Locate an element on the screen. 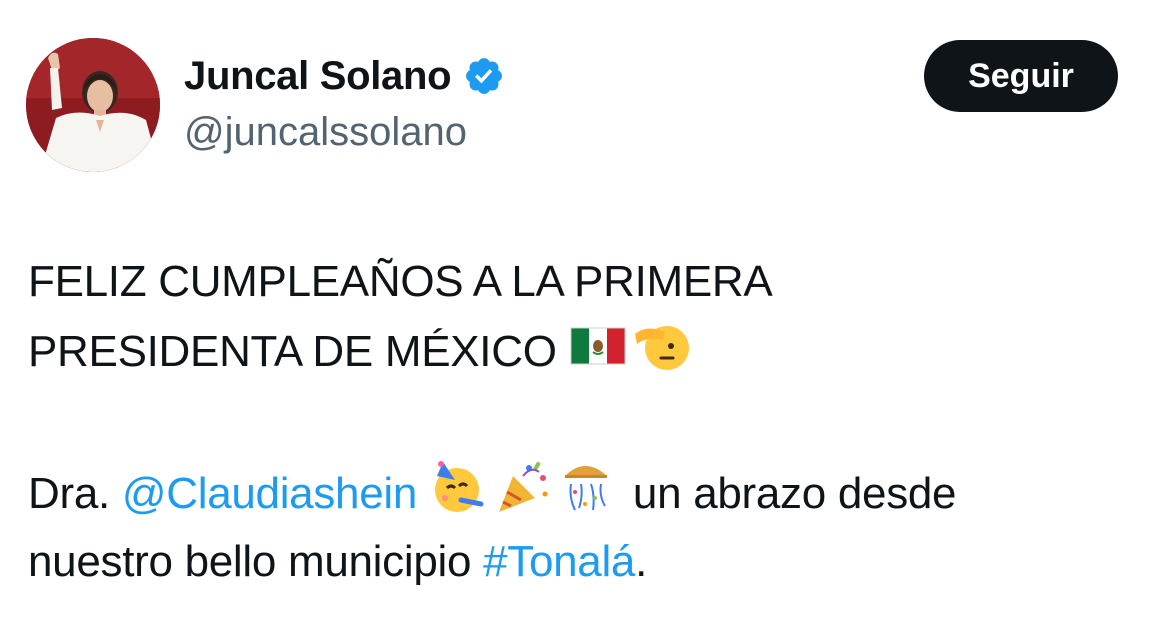 This screenshot has height=632, width=1170. author-name-row: Juncal Solano is located at coordinates (344, 76).